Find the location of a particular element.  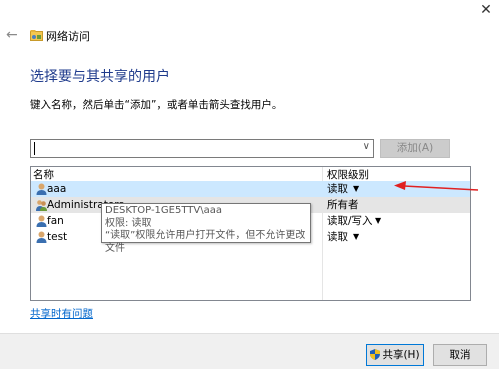

permission-level: 所有者 is located at coordinates (343, 205).